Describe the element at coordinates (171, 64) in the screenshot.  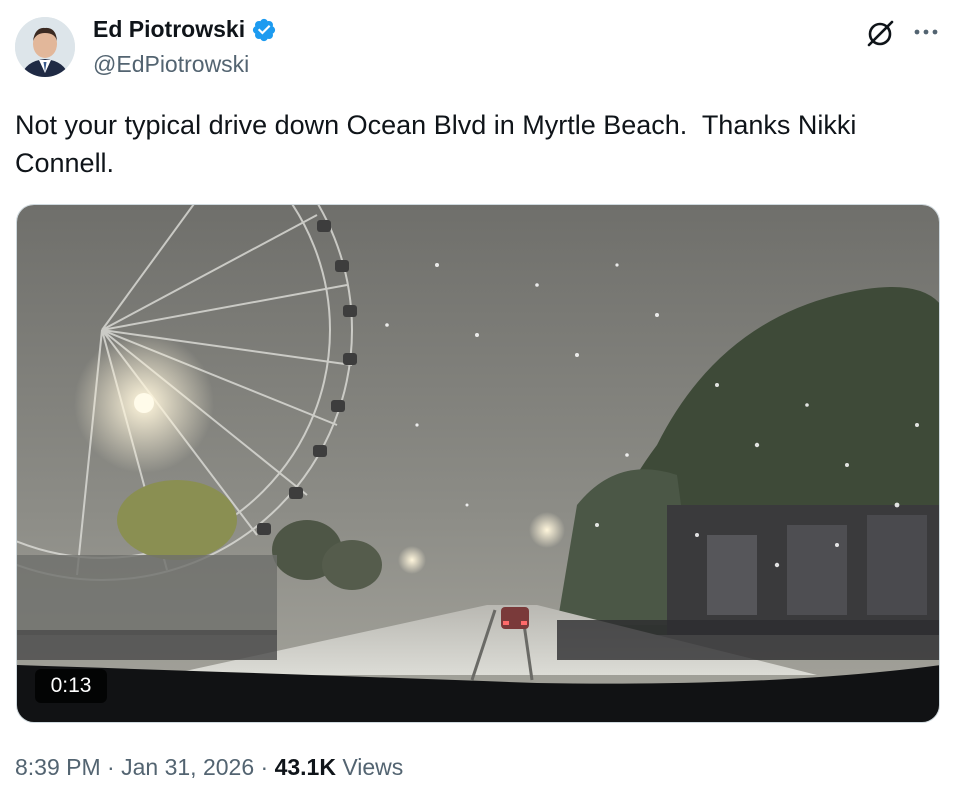
I see `author-handle: @EdPiotrowski` at that location.